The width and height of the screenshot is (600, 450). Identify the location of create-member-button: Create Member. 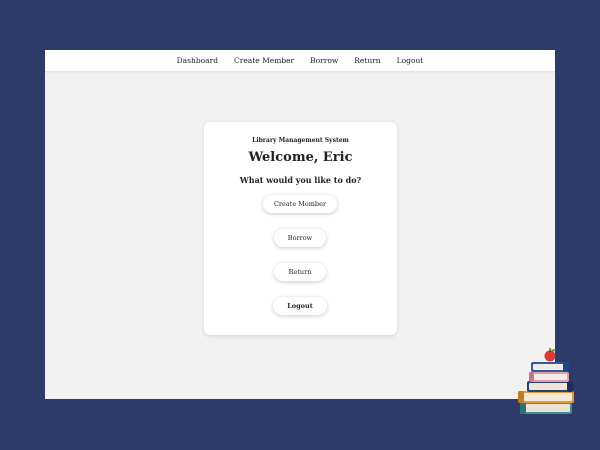
(300, 204).